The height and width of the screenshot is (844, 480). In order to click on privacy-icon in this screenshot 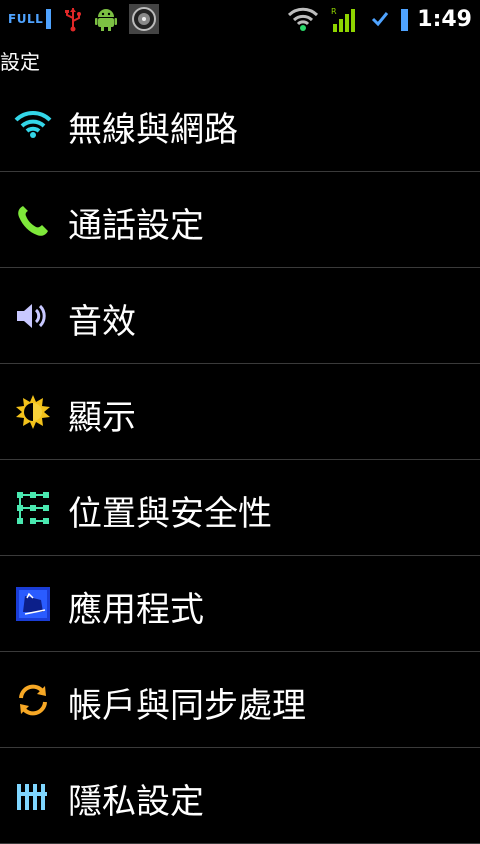, I will do `click(33, 796)`.